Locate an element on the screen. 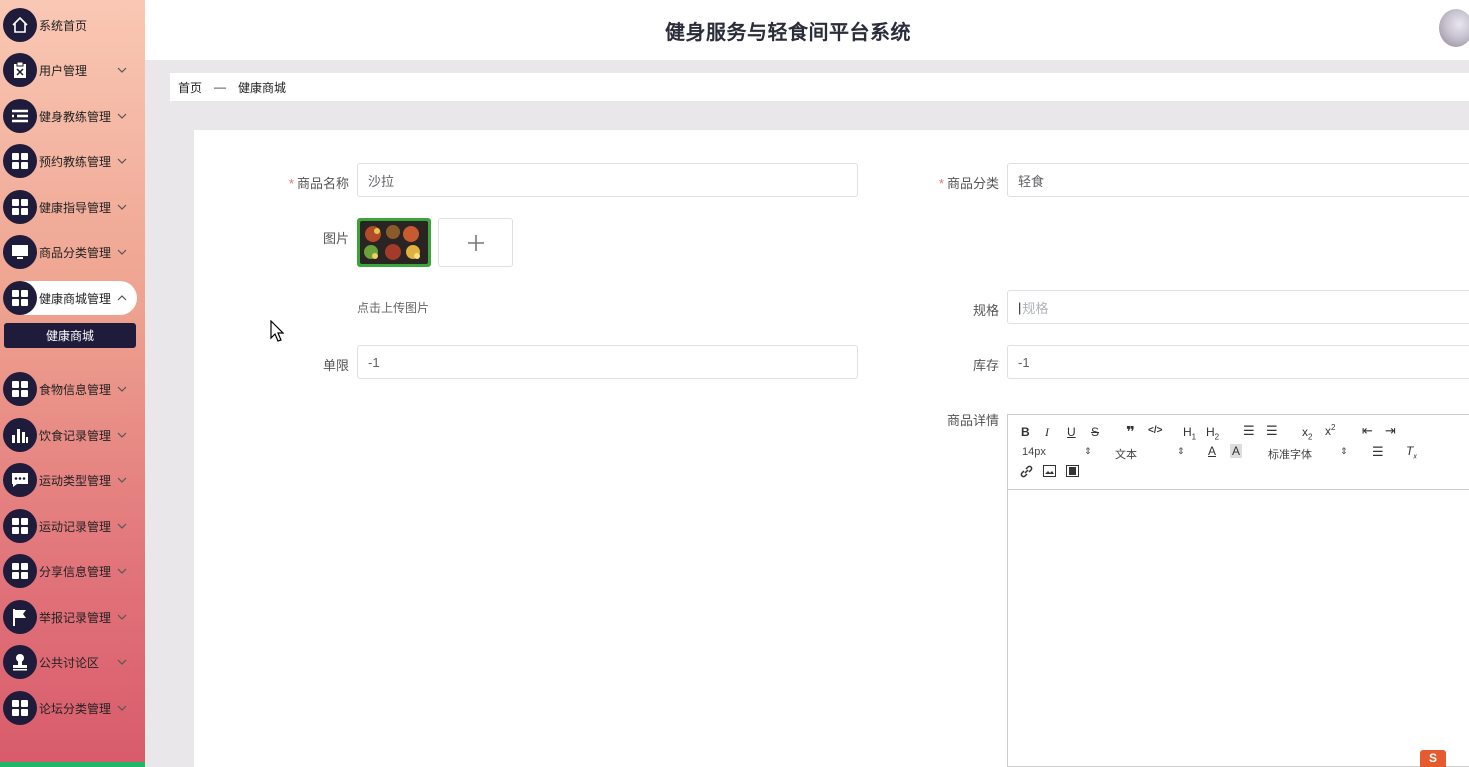  sidebar-item-1: 用户管理 is located at coordinates (70, 70).